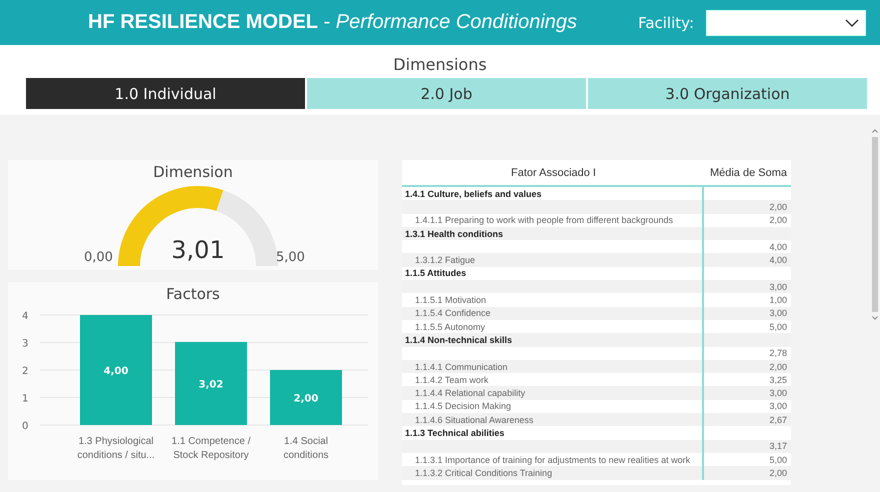  Describe the element at coordinates (452, 313) in the screenshot. I see `table-cell-text: 1.1.5.4 Confidence` at that location.